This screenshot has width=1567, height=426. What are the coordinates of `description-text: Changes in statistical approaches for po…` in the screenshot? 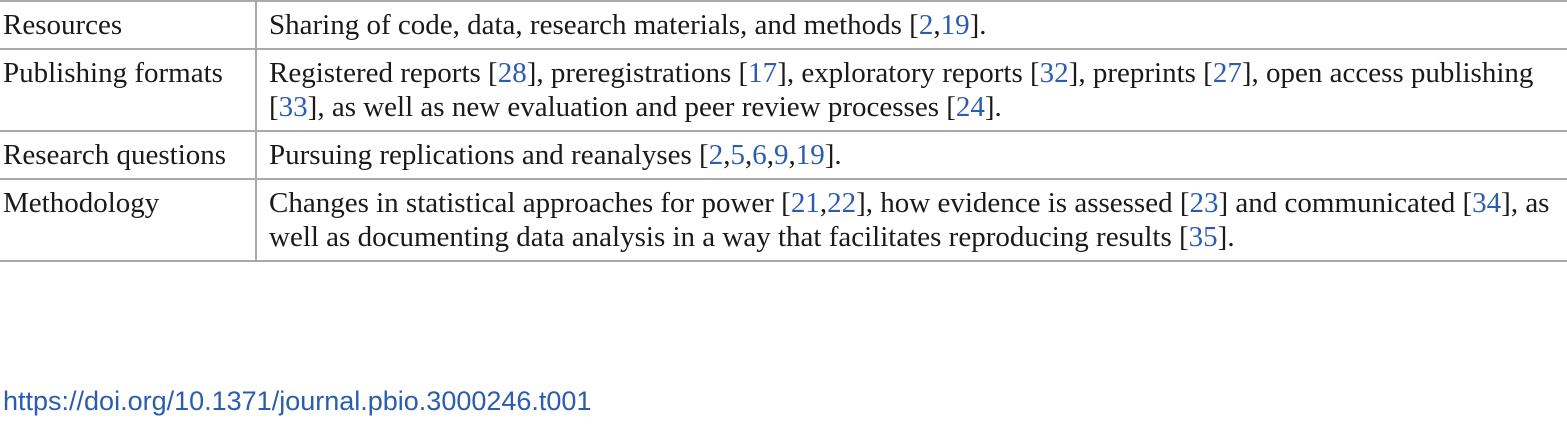 It's located at (530, 203).